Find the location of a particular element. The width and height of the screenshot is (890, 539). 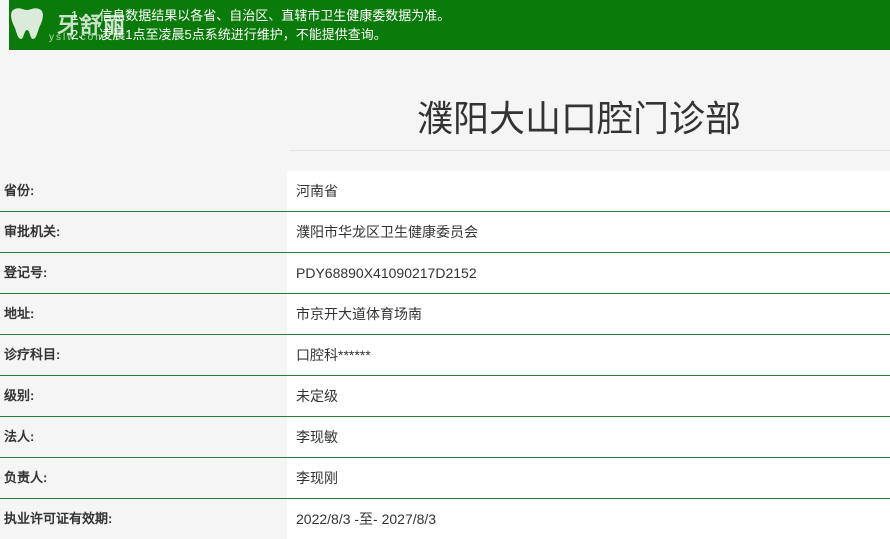

info-row: 地址: 市京开大道体育场南 is located at coordinates (445, 314).